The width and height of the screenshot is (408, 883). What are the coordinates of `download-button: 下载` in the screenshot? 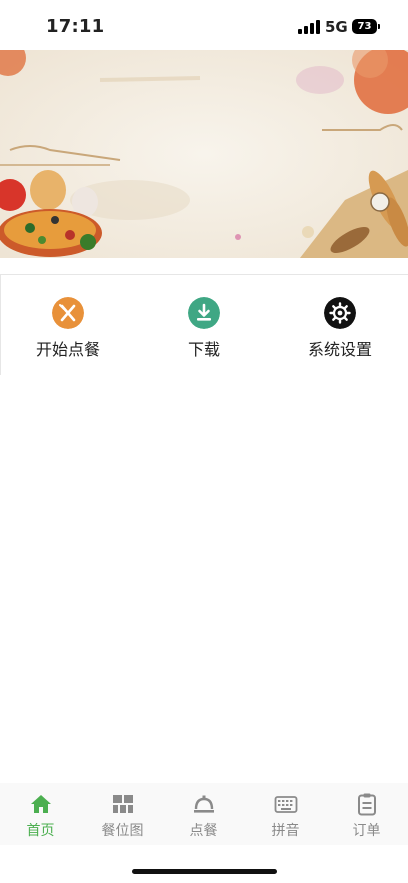 It's located at (204, 325).